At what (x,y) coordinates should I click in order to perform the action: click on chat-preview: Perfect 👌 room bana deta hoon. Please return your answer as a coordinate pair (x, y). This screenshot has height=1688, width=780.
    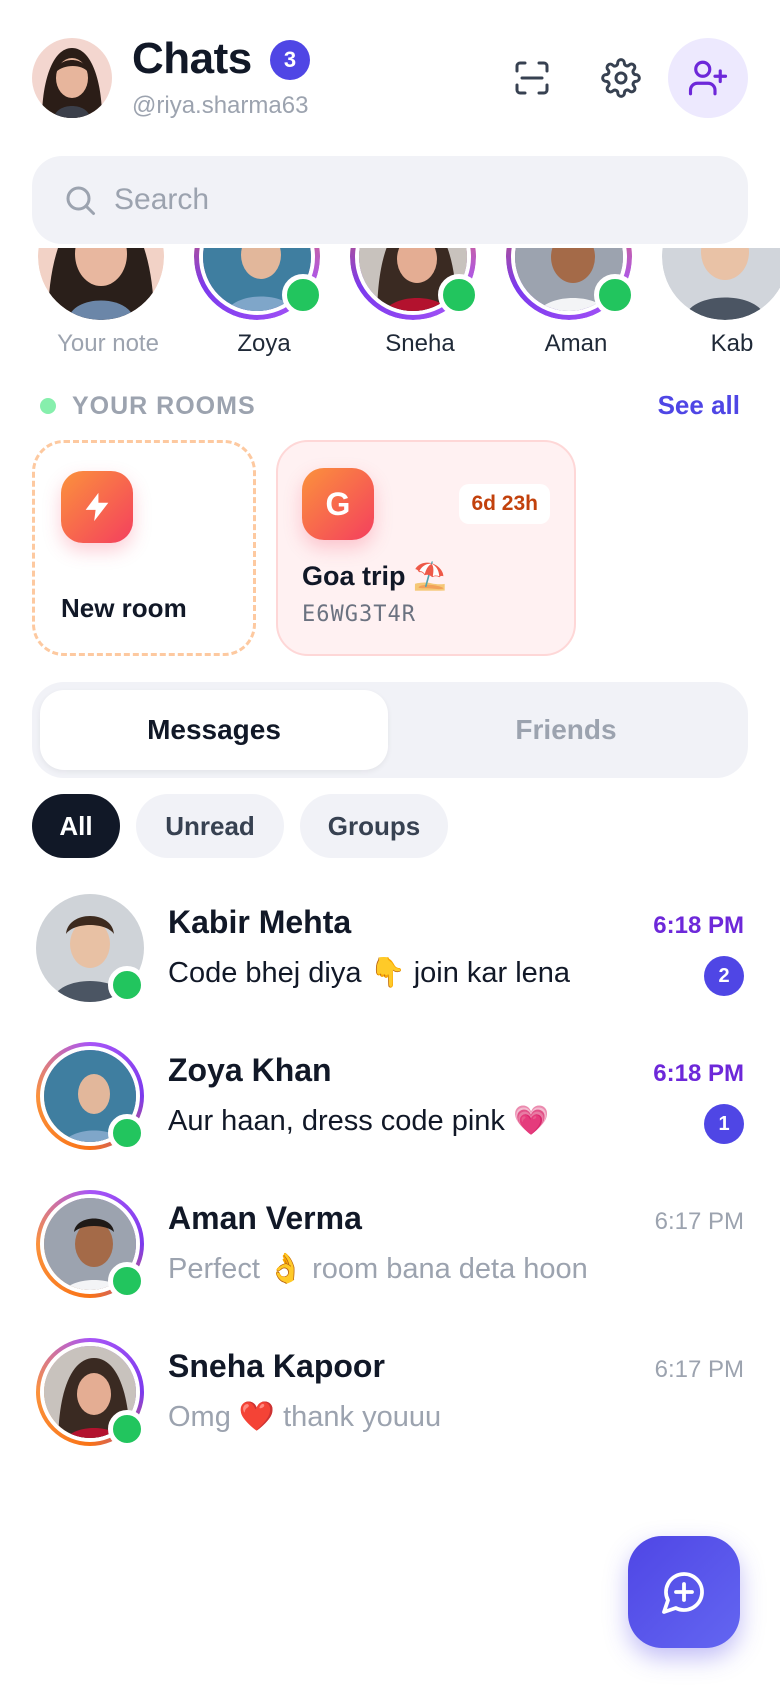
    Looking at the image, I should click on (378, 1269).